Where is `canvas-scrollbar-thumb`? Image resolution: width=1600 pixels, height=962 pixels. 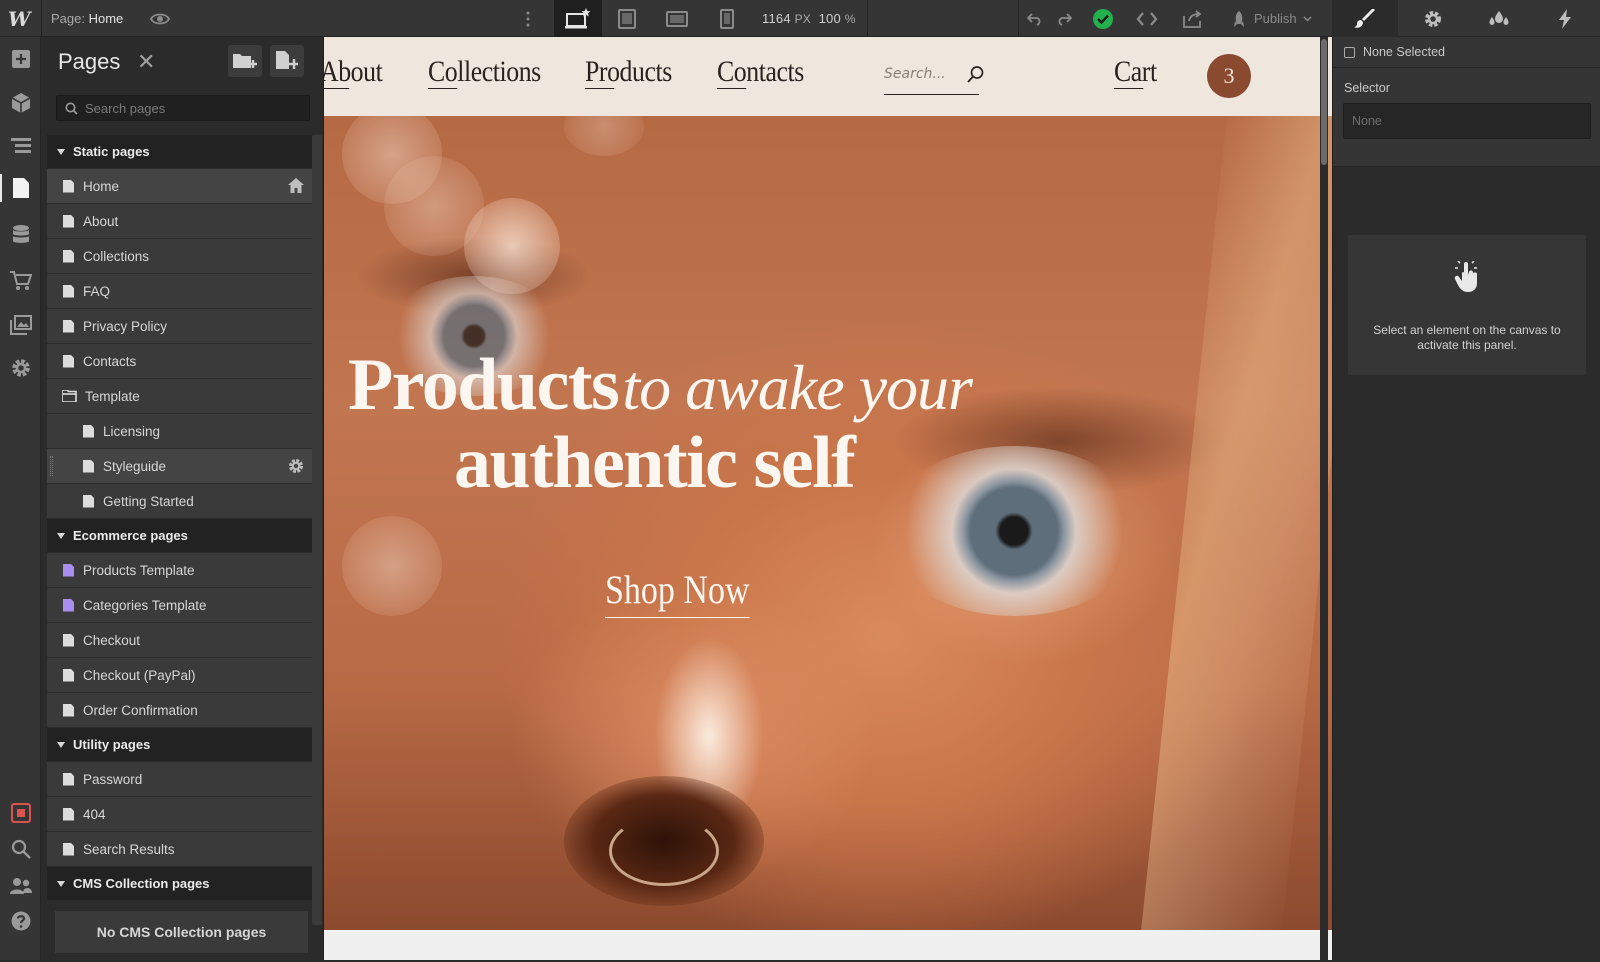 canvas-scrollbar-thumb is located at coordinates (1324, 102).